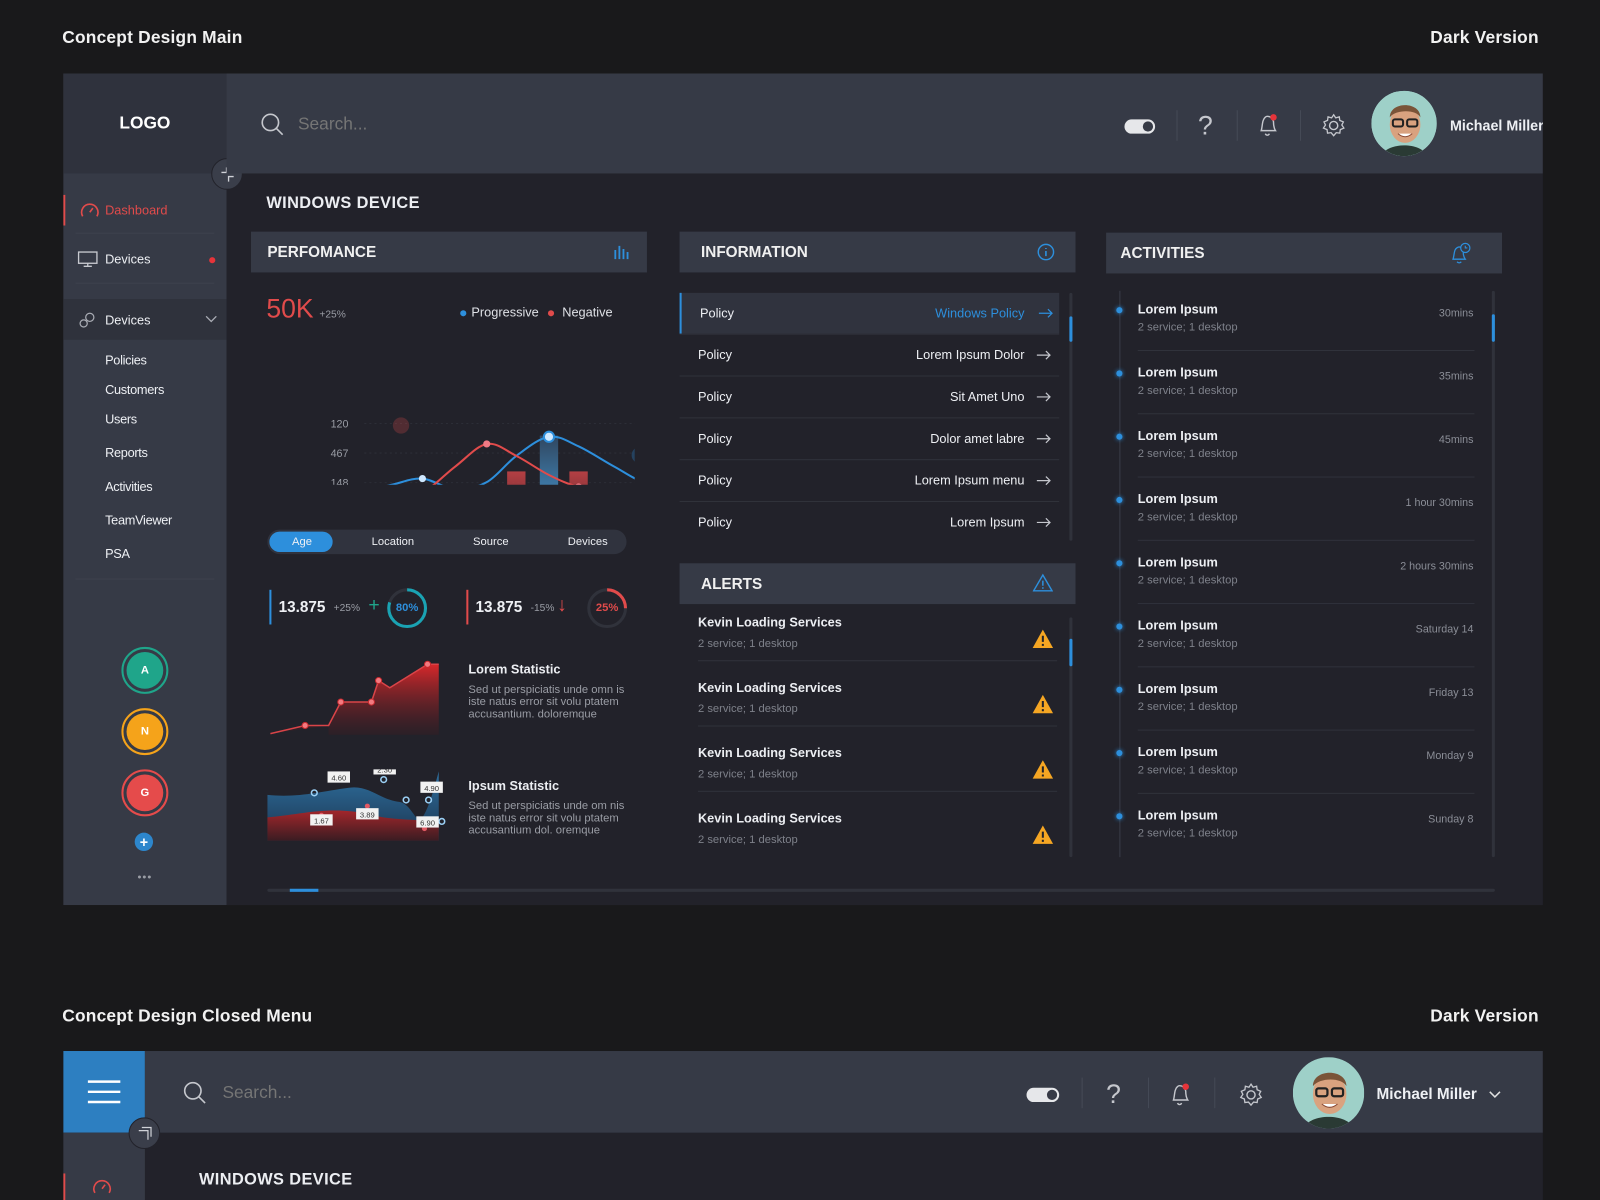  What do you see at coordinates (621, 252) in the screenshot?
I see `bar-chart-icon` at bounding box center [621, 252].